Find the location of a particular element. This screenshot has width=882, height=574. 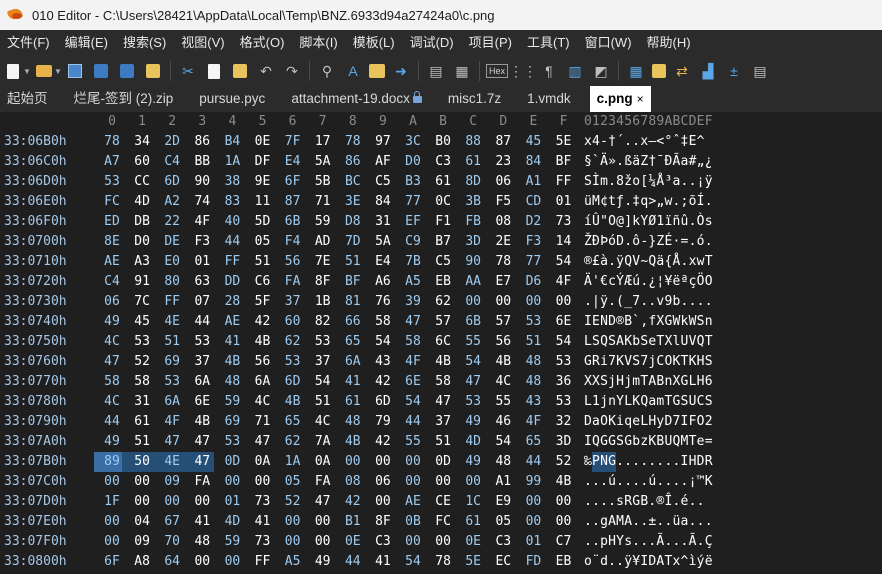

hex-byte: 4E is located at coordinates (172, 462).